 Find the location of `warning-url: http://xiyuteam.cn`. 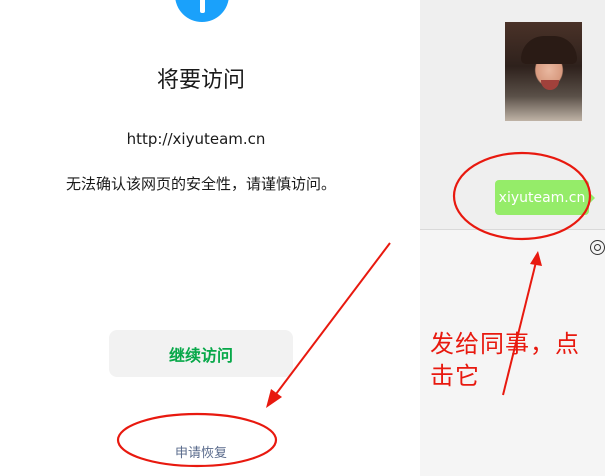

warning-url: http://xiyuteam.cn is located at coordinates (196, 139).